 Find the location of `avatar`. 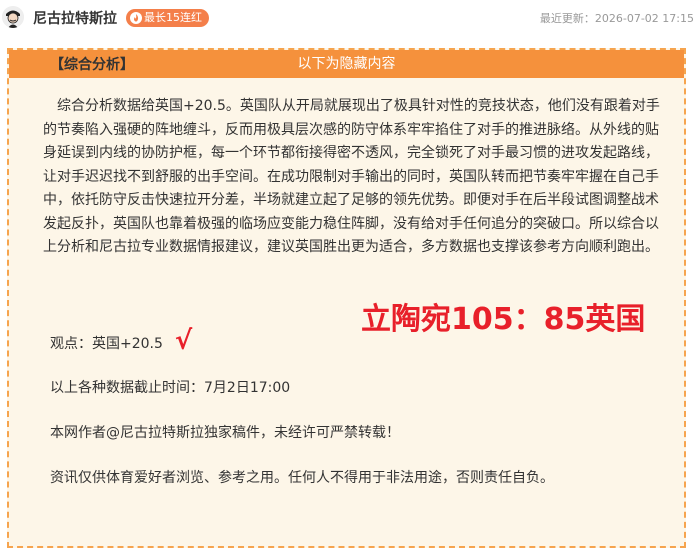

avatar is located at coordinates (13, 17).